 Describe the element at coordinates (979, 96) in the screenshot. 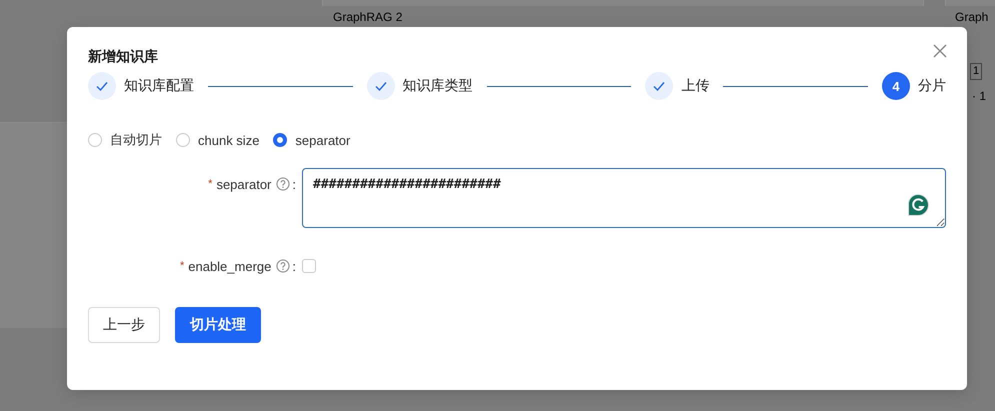

I see `background-text: · 1` at that location.